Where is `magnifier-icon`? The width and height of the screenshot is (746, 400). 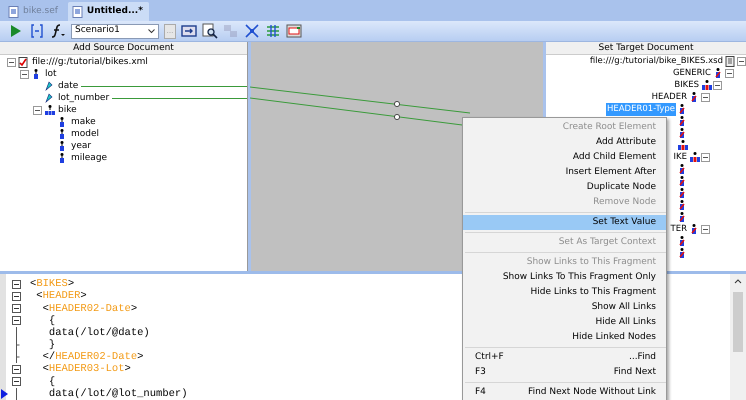 magnifier-icon is located at coordinates (210, 31).